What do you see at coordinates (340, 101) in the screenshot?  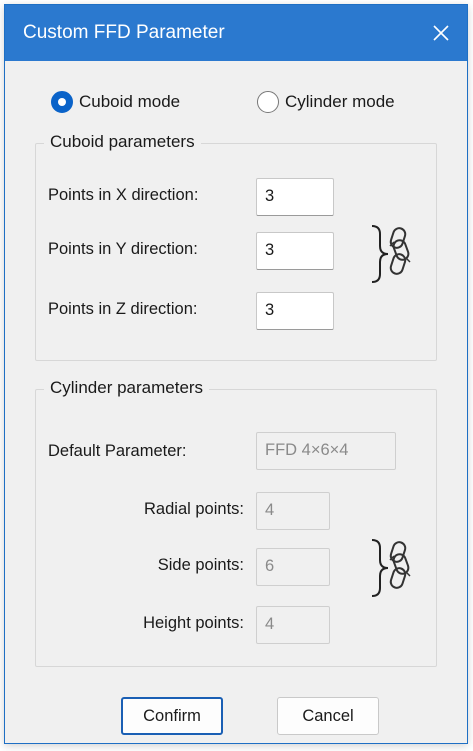 I see `cylinder-mode-label: Cylinder mode` at bounding box center [340, 101].